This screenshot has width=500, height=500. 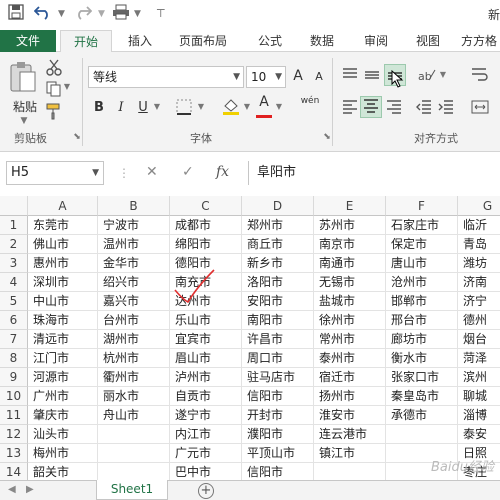 What do you see at coordinates (231, 107) in the screenshot?
I see `fill-color-icon` at bounding box center [231, 107].